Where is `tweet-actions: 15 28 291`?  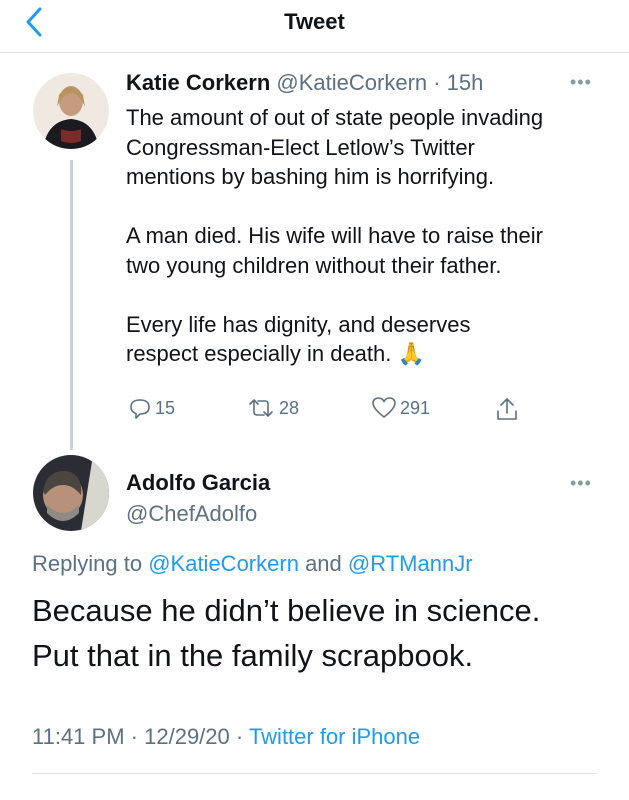 tweet-actions: 15 28 291 is located at coordinates (328, 410).